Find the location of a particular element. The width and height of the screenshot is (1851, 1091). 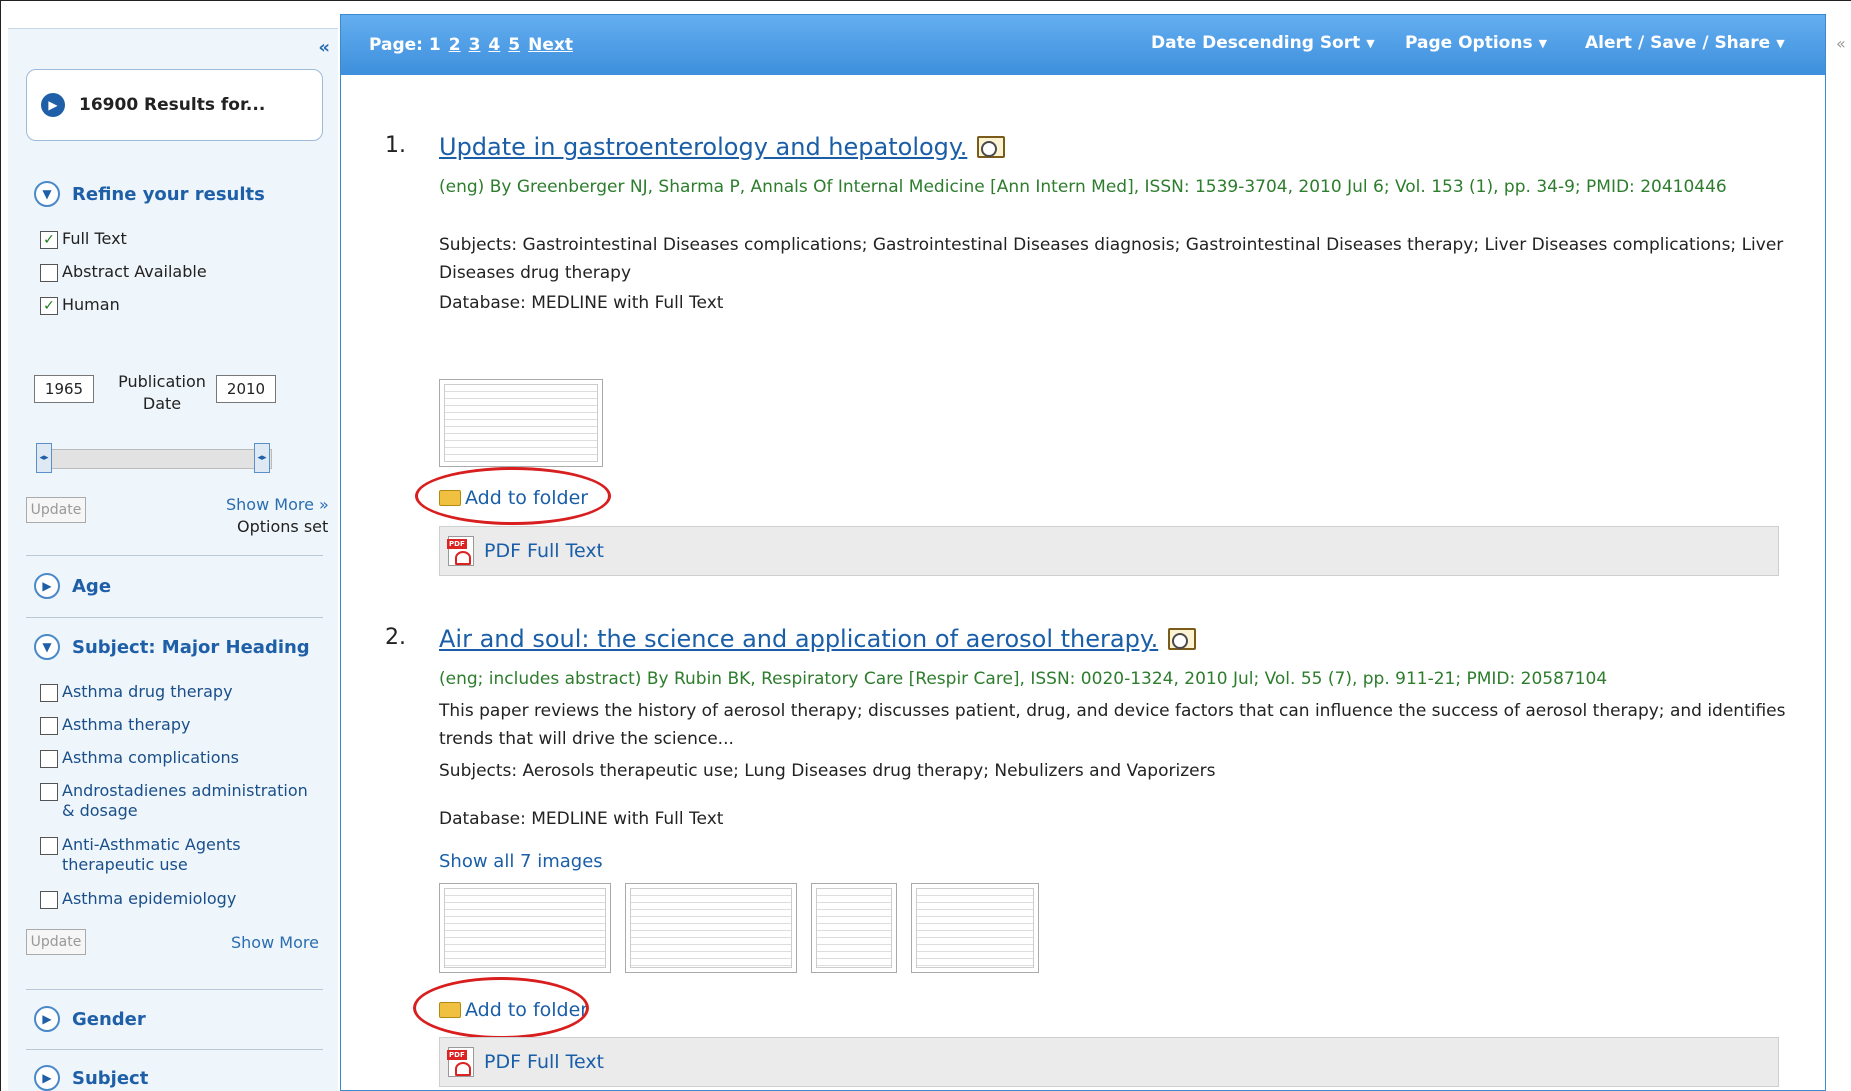

collapse-right-panel-button: « is located at coordinates (1841, 43).